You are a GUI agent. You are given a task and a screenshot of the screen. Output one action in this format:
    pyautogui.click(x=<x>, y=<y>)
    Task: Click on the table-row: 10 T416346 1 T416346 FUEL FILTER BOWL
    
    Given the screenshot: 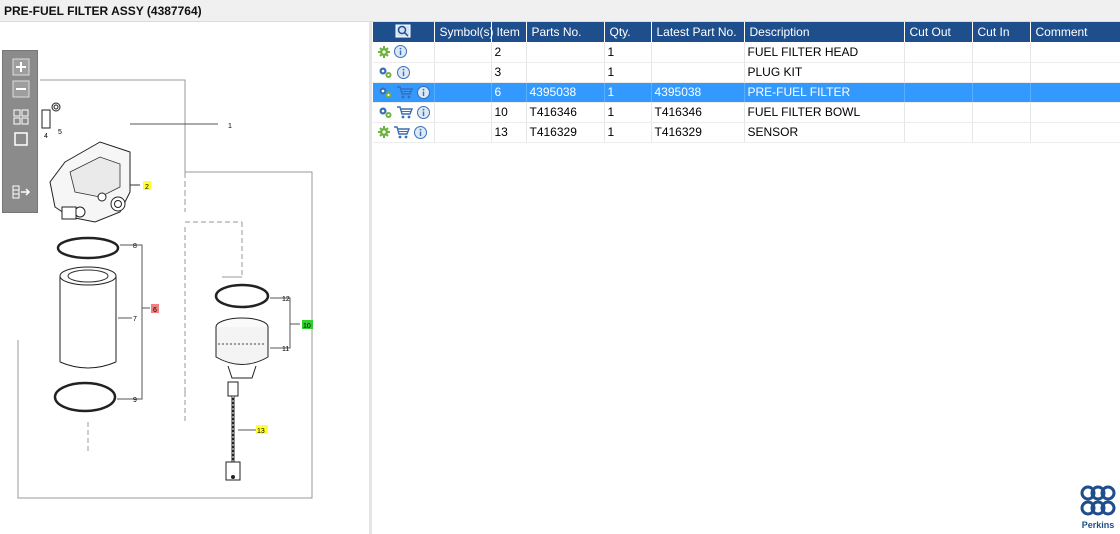 What is the action you would take?
    pyautogui.click(x=746, y=112)
    